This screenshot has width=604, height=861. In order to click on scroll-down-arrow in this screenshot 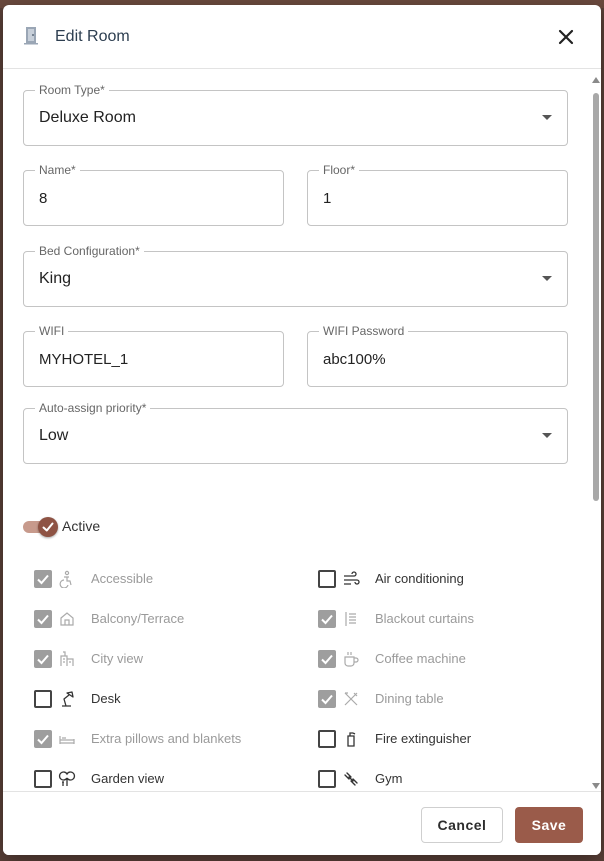, I will do `click(596, 786)`.